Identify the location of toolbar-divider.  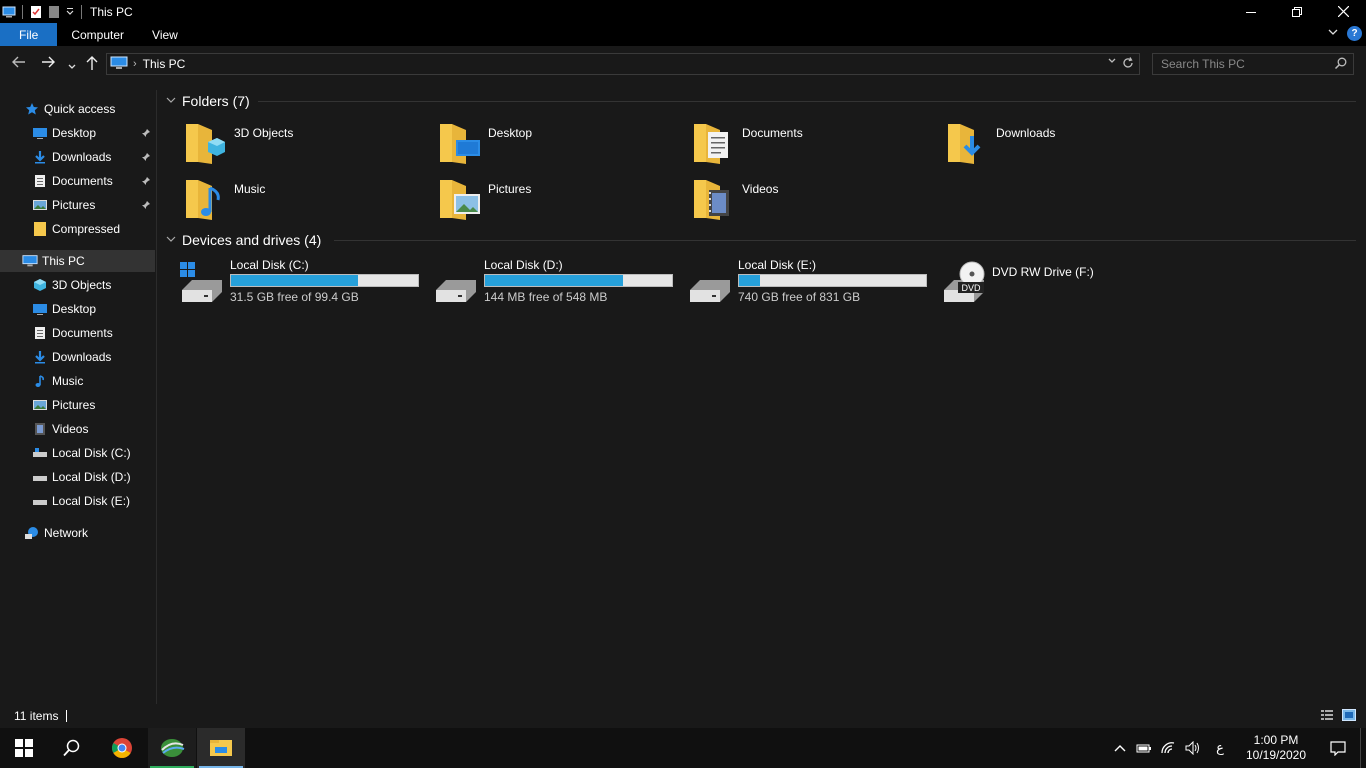
(81, 11).